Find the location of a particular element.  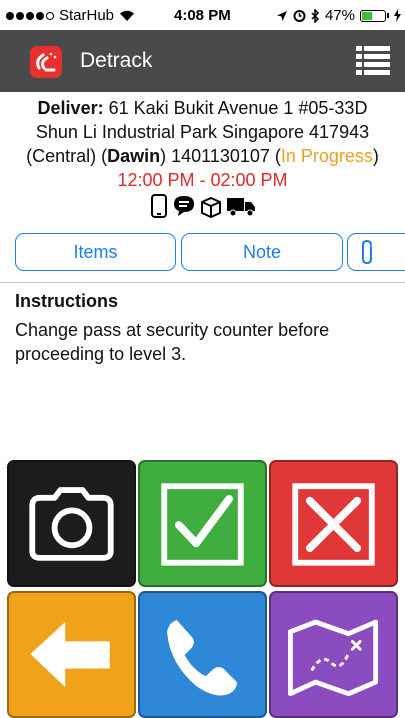

map-tile is located at coordinates (333, 654).